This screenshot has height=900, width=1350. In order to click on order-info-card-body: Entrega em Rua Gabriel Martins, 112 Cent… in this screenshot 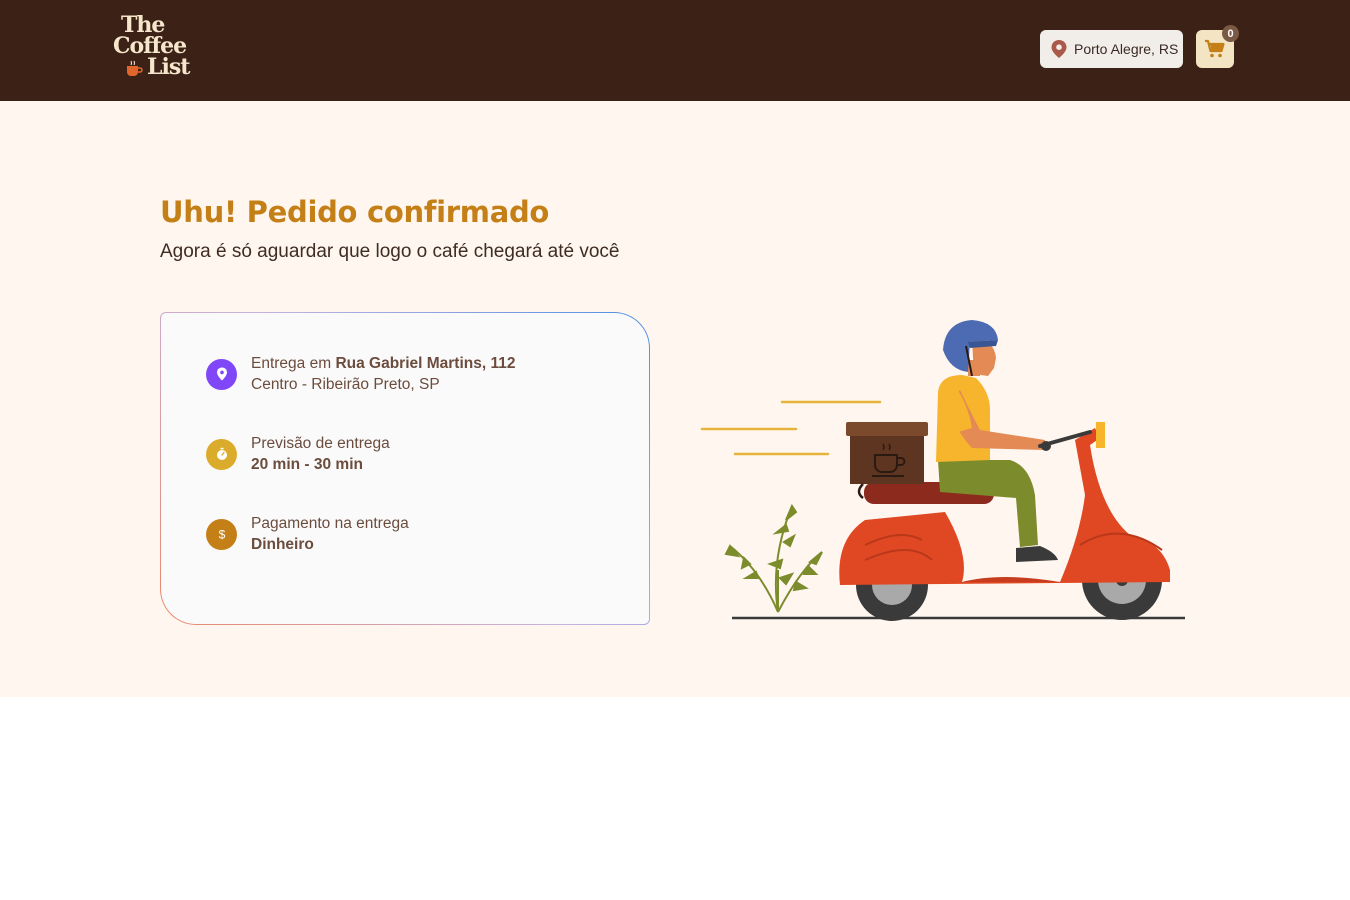, I will do `click(405, 468)`.